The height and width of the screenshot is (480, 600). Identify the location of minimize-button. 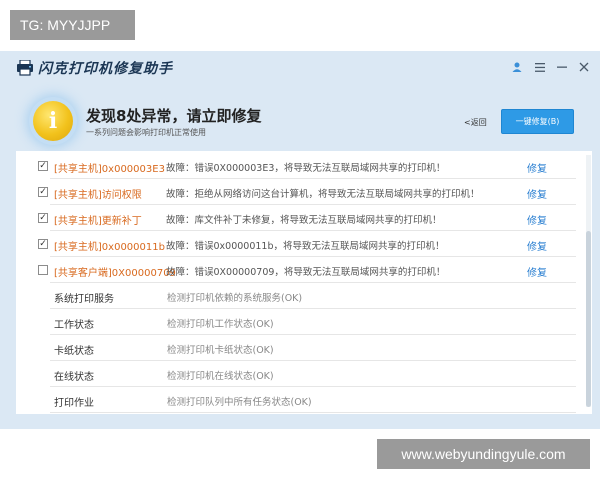
(562, 67).